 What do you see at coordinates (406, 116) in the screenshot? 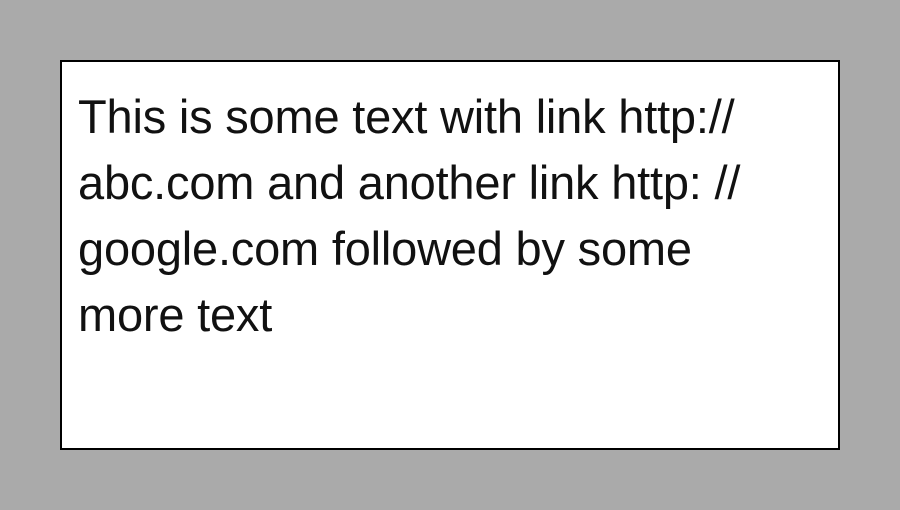
I see `text-line: This is some text with link http://` at bounding box center [406, 116].